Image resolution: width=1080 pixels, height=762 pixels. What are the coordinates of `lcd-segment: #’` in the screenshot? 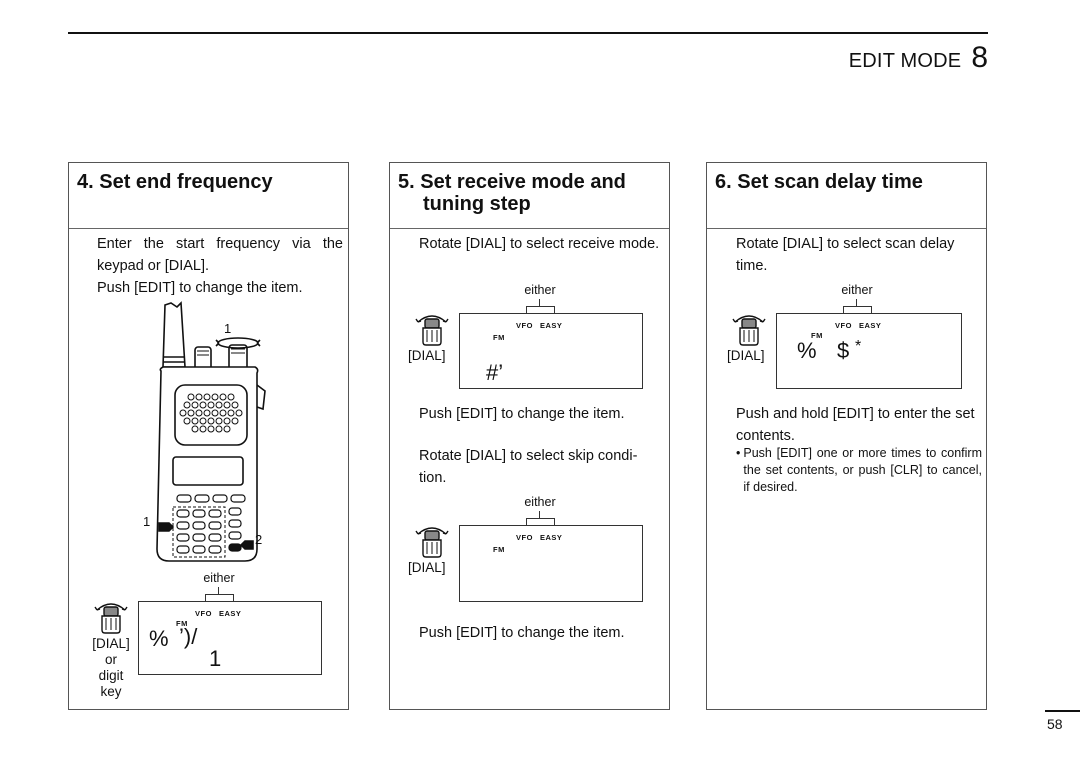 It's located at (495, 372).